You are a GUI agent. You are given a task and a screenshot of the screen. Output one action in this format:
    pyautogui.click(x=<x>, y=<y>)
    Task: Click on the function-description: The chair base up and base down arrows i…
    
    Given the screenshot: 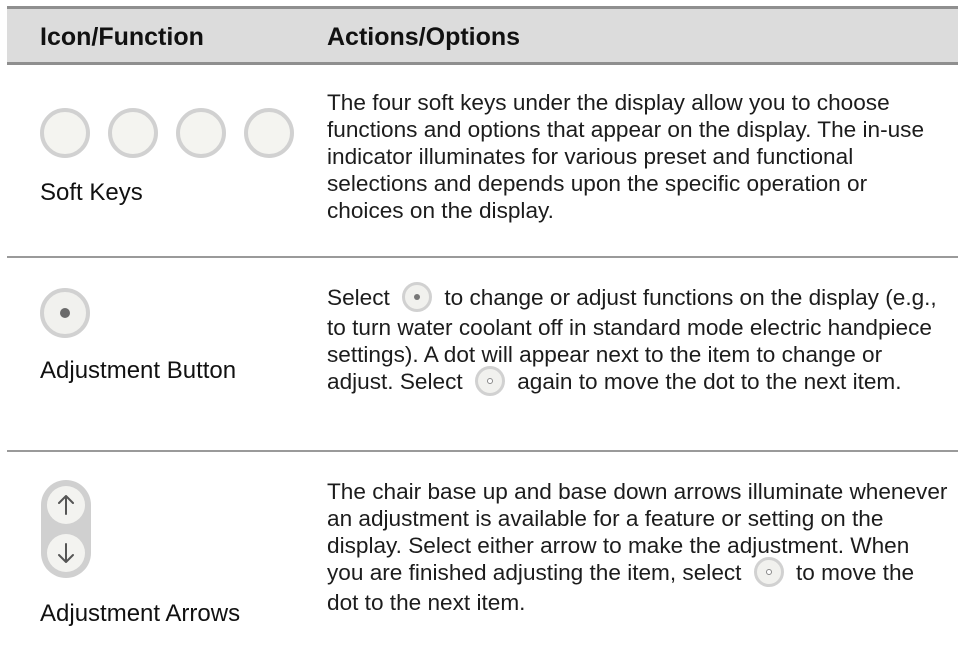 What is the action you would take?
    pyautogui.click(x=638, y=547)
    